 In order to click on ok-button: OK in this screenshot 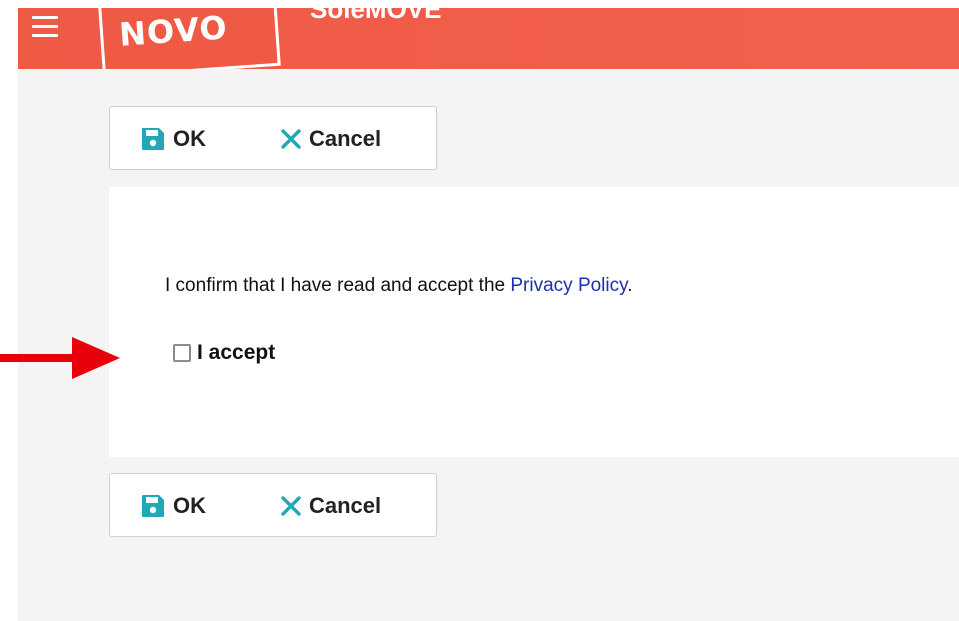, I will do `click(173, 139)`.